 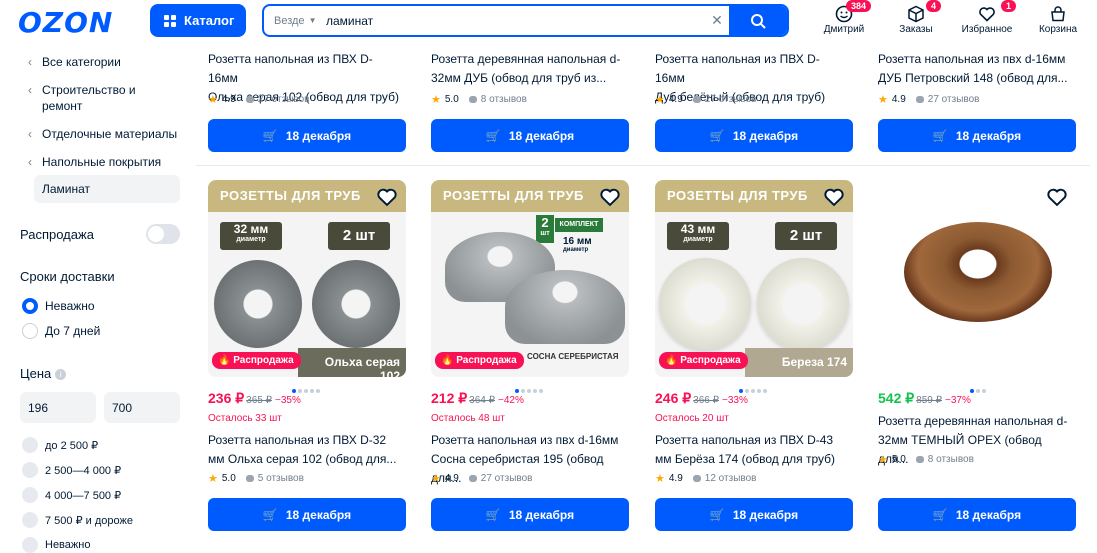 What do you see at coordinates (209, 20) in the screenshot?
I see `catalog-label: Каталог` at bounding box center [209, 20].